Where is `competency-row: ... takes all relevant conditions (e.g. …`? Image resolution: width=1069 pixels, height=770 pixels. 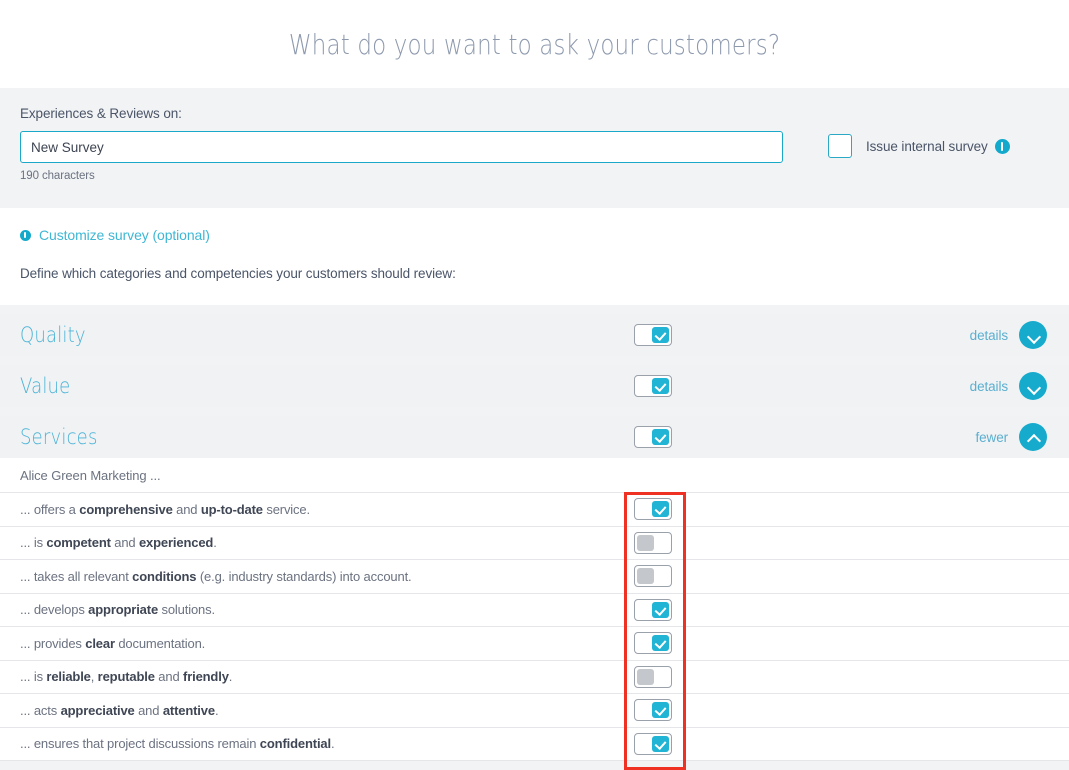
competency-row: ... takes all relevant conditions (e.g. … is located at coordinates (534, 577).